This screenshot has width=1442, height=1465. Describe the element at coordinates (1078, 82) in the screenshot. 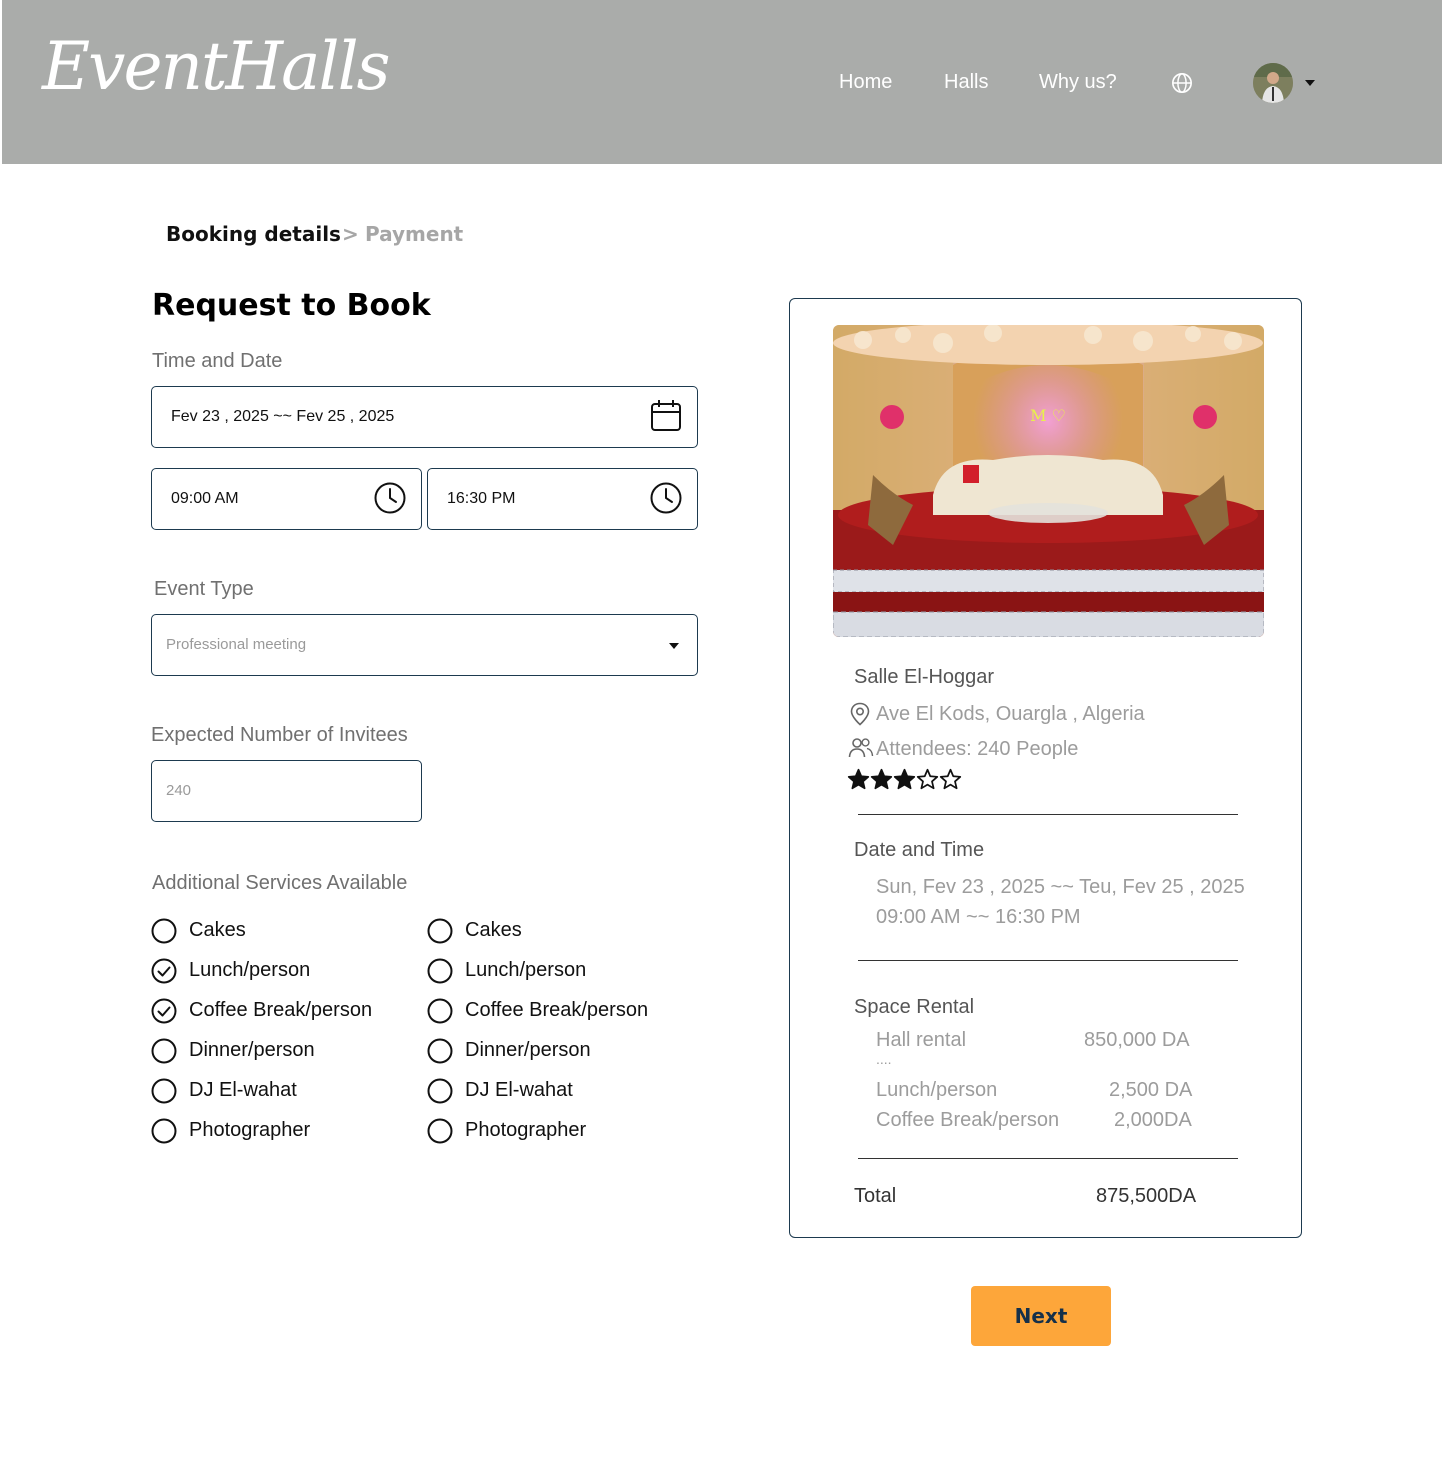

I see `nav-why-us-link: Why us?` at that location.